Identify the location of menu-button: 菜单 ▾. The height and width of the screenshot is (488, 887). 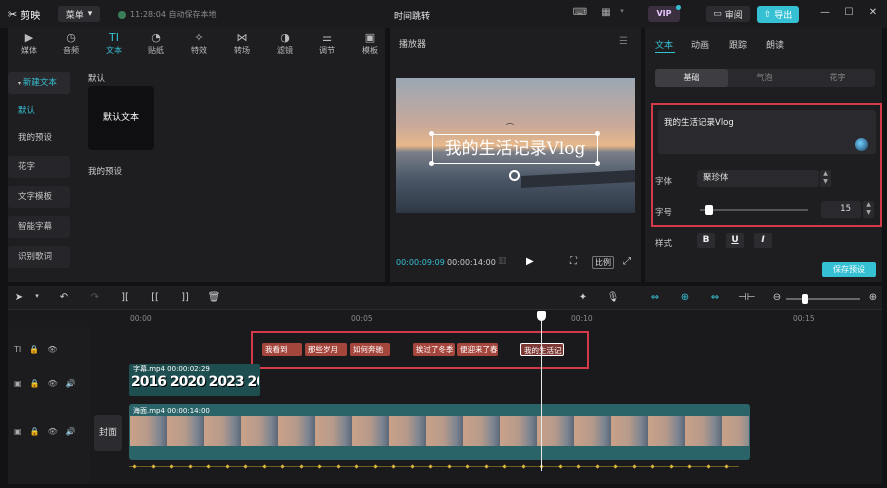
(79, 14).